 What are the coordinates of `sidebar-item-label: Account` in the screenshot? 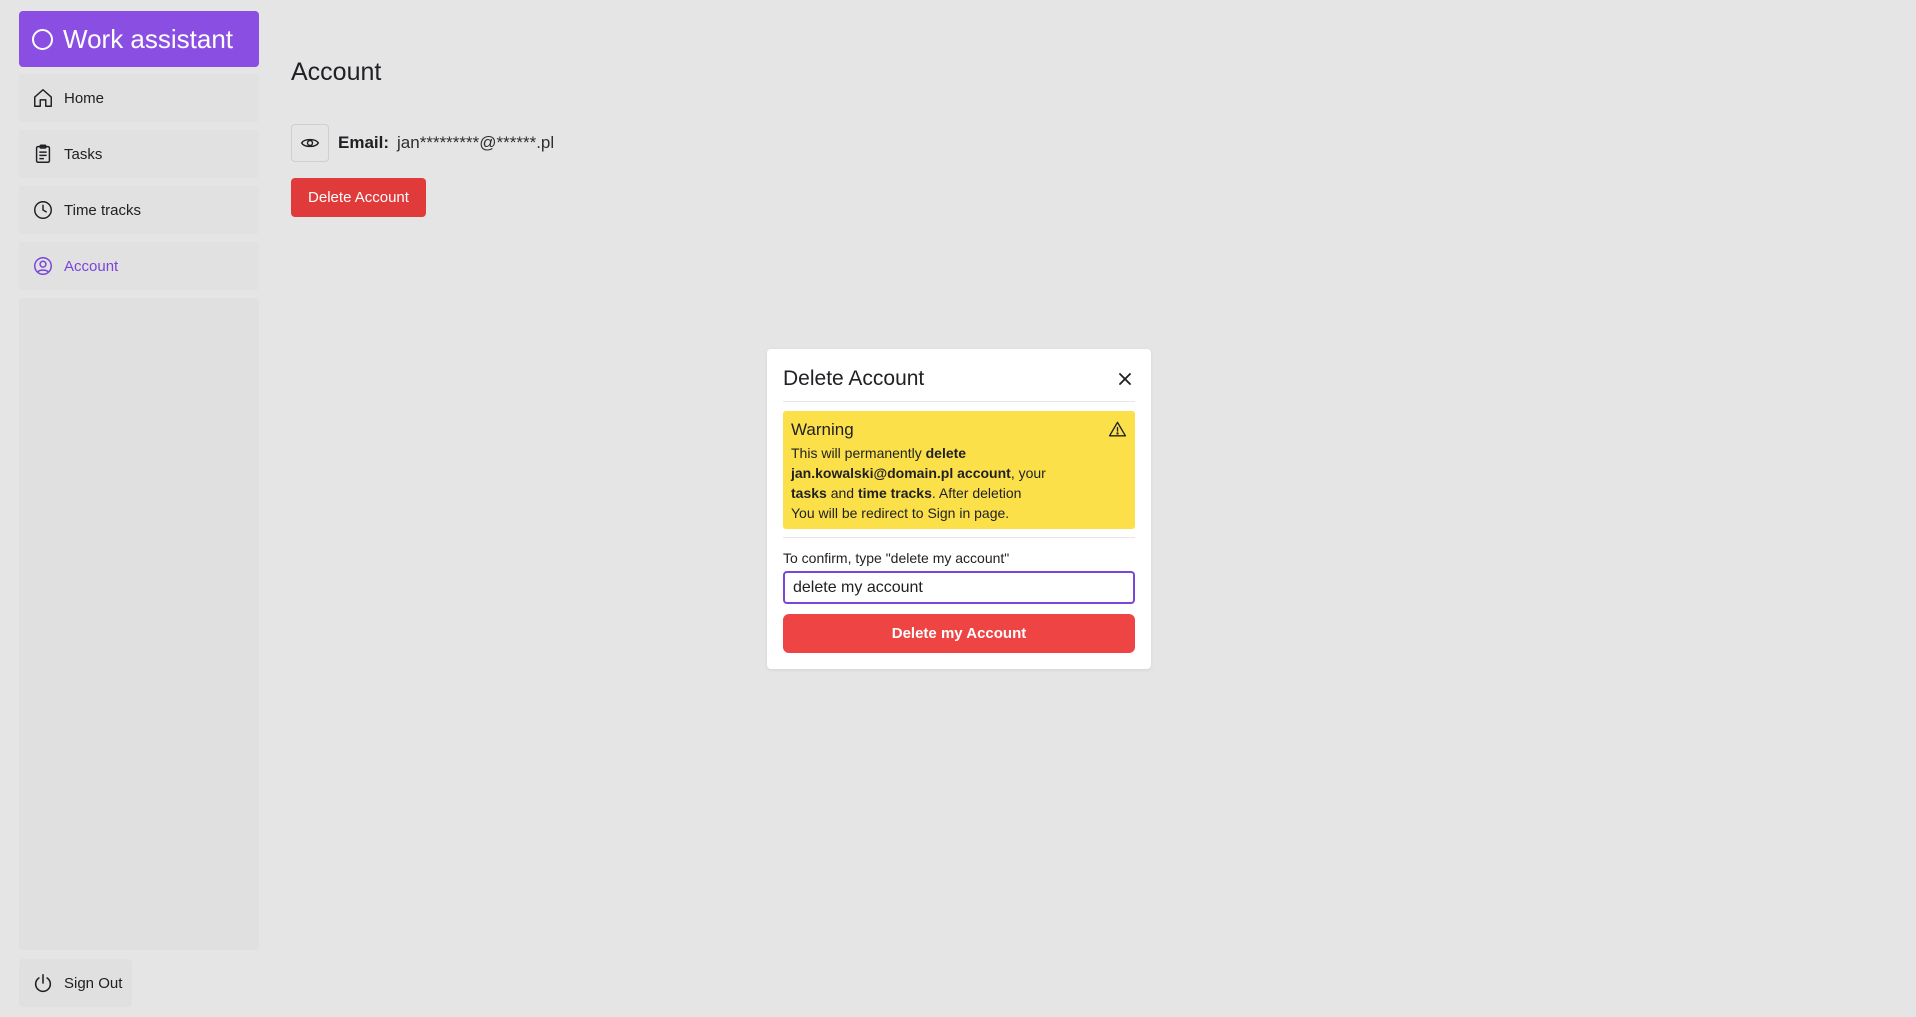 It's located at (91, 266).